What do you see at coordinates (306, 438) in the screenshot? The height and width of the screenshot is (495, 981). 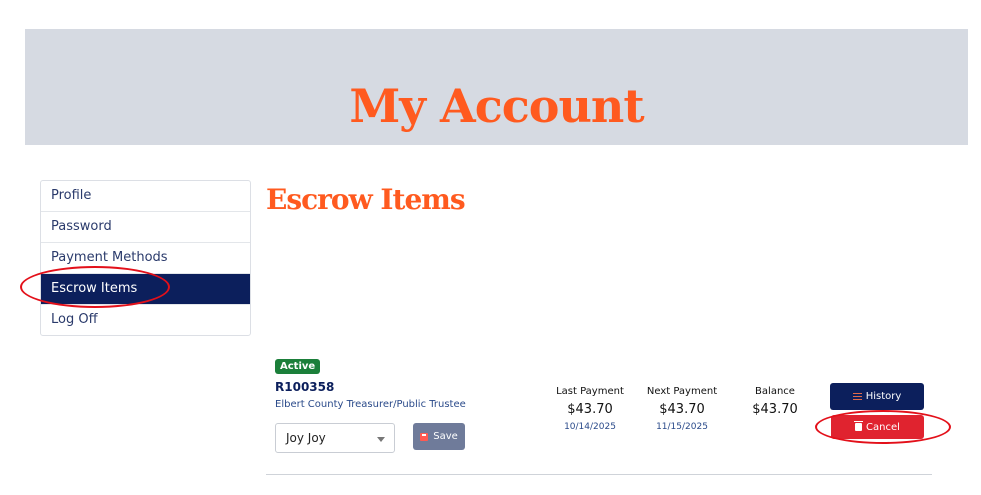 I see `payment-method-select-value: Joy Joy` at bounding box center [306, 438].